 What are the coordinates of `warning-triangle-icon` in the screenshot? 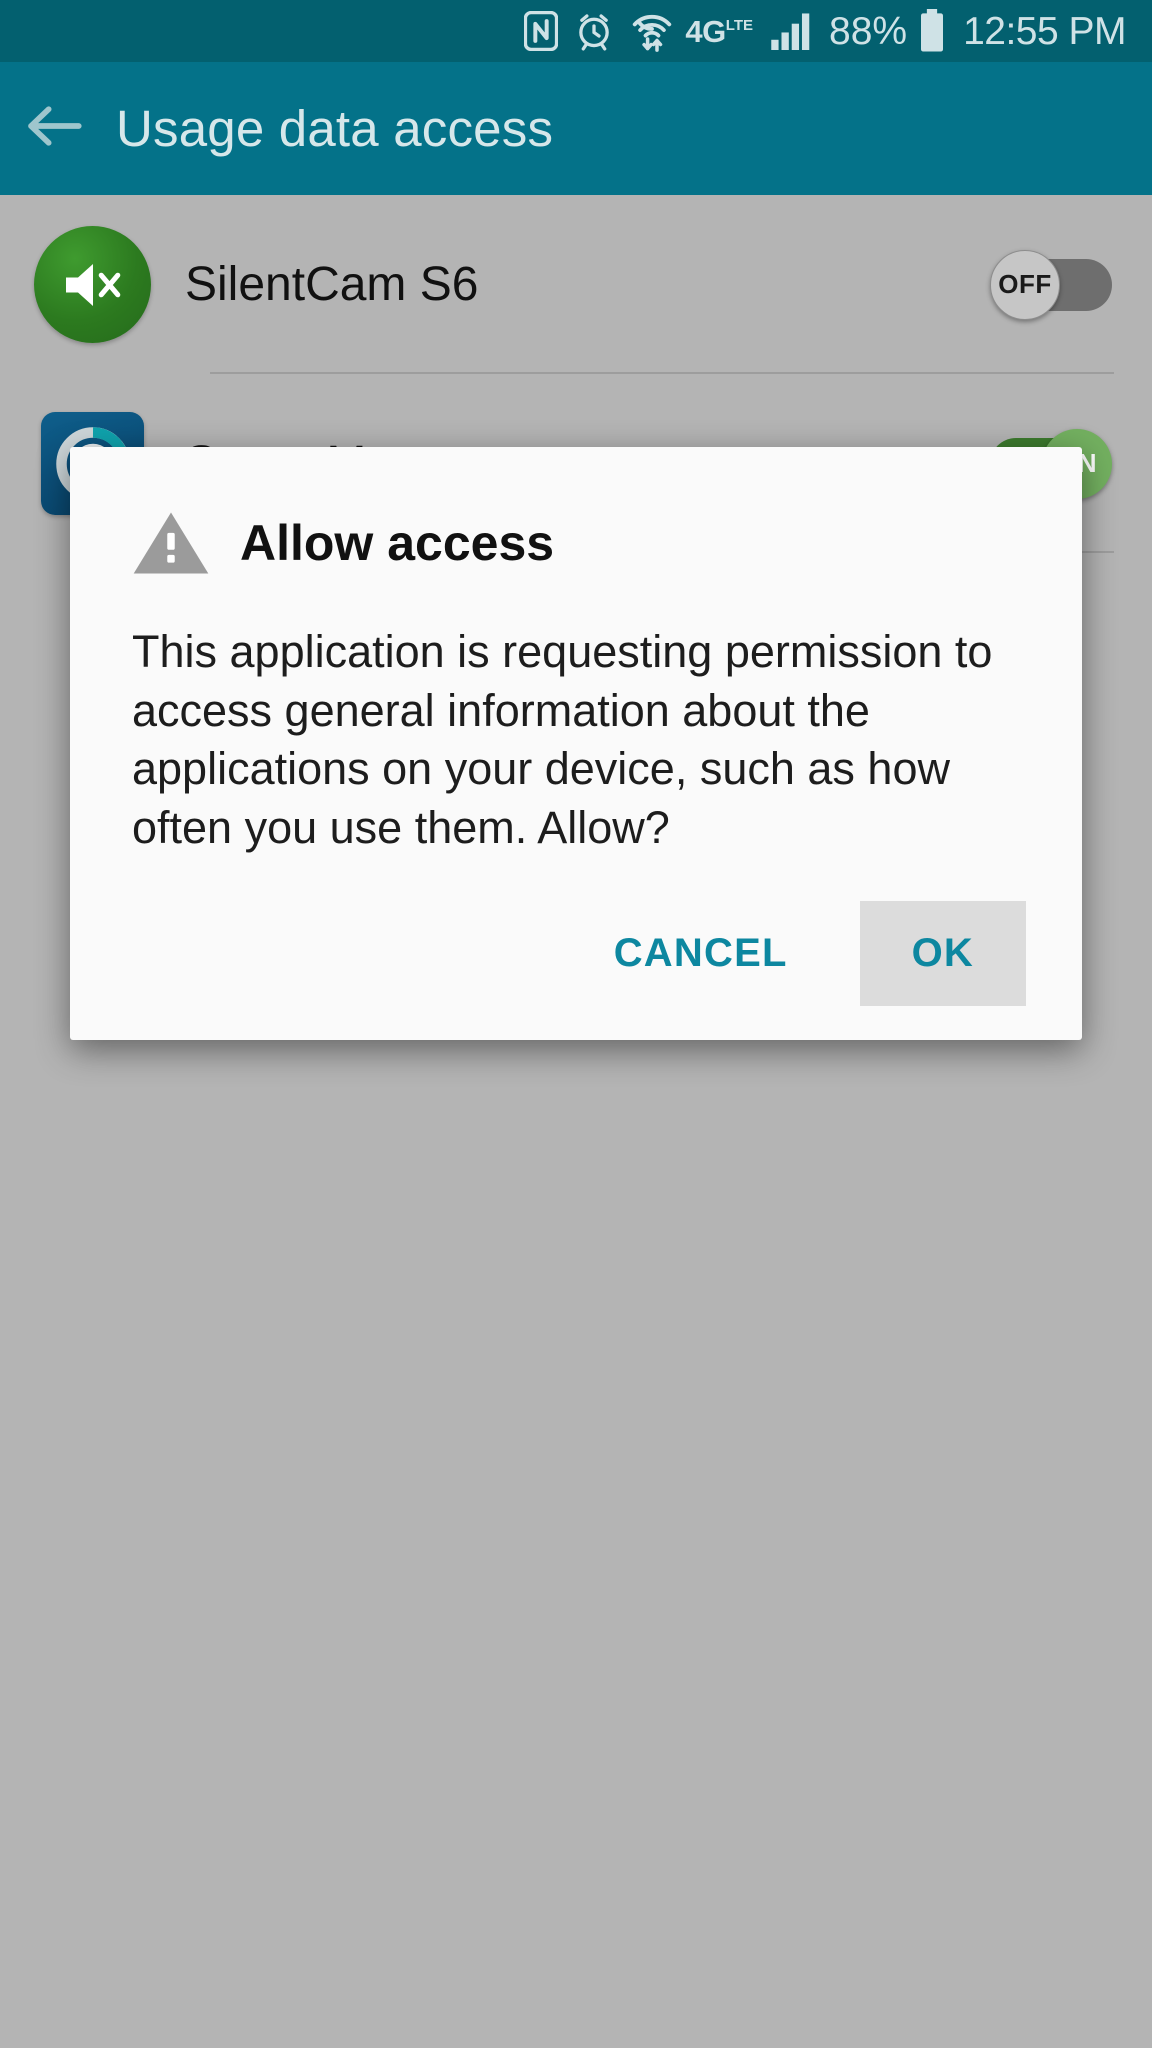 It's located at (171, 543).